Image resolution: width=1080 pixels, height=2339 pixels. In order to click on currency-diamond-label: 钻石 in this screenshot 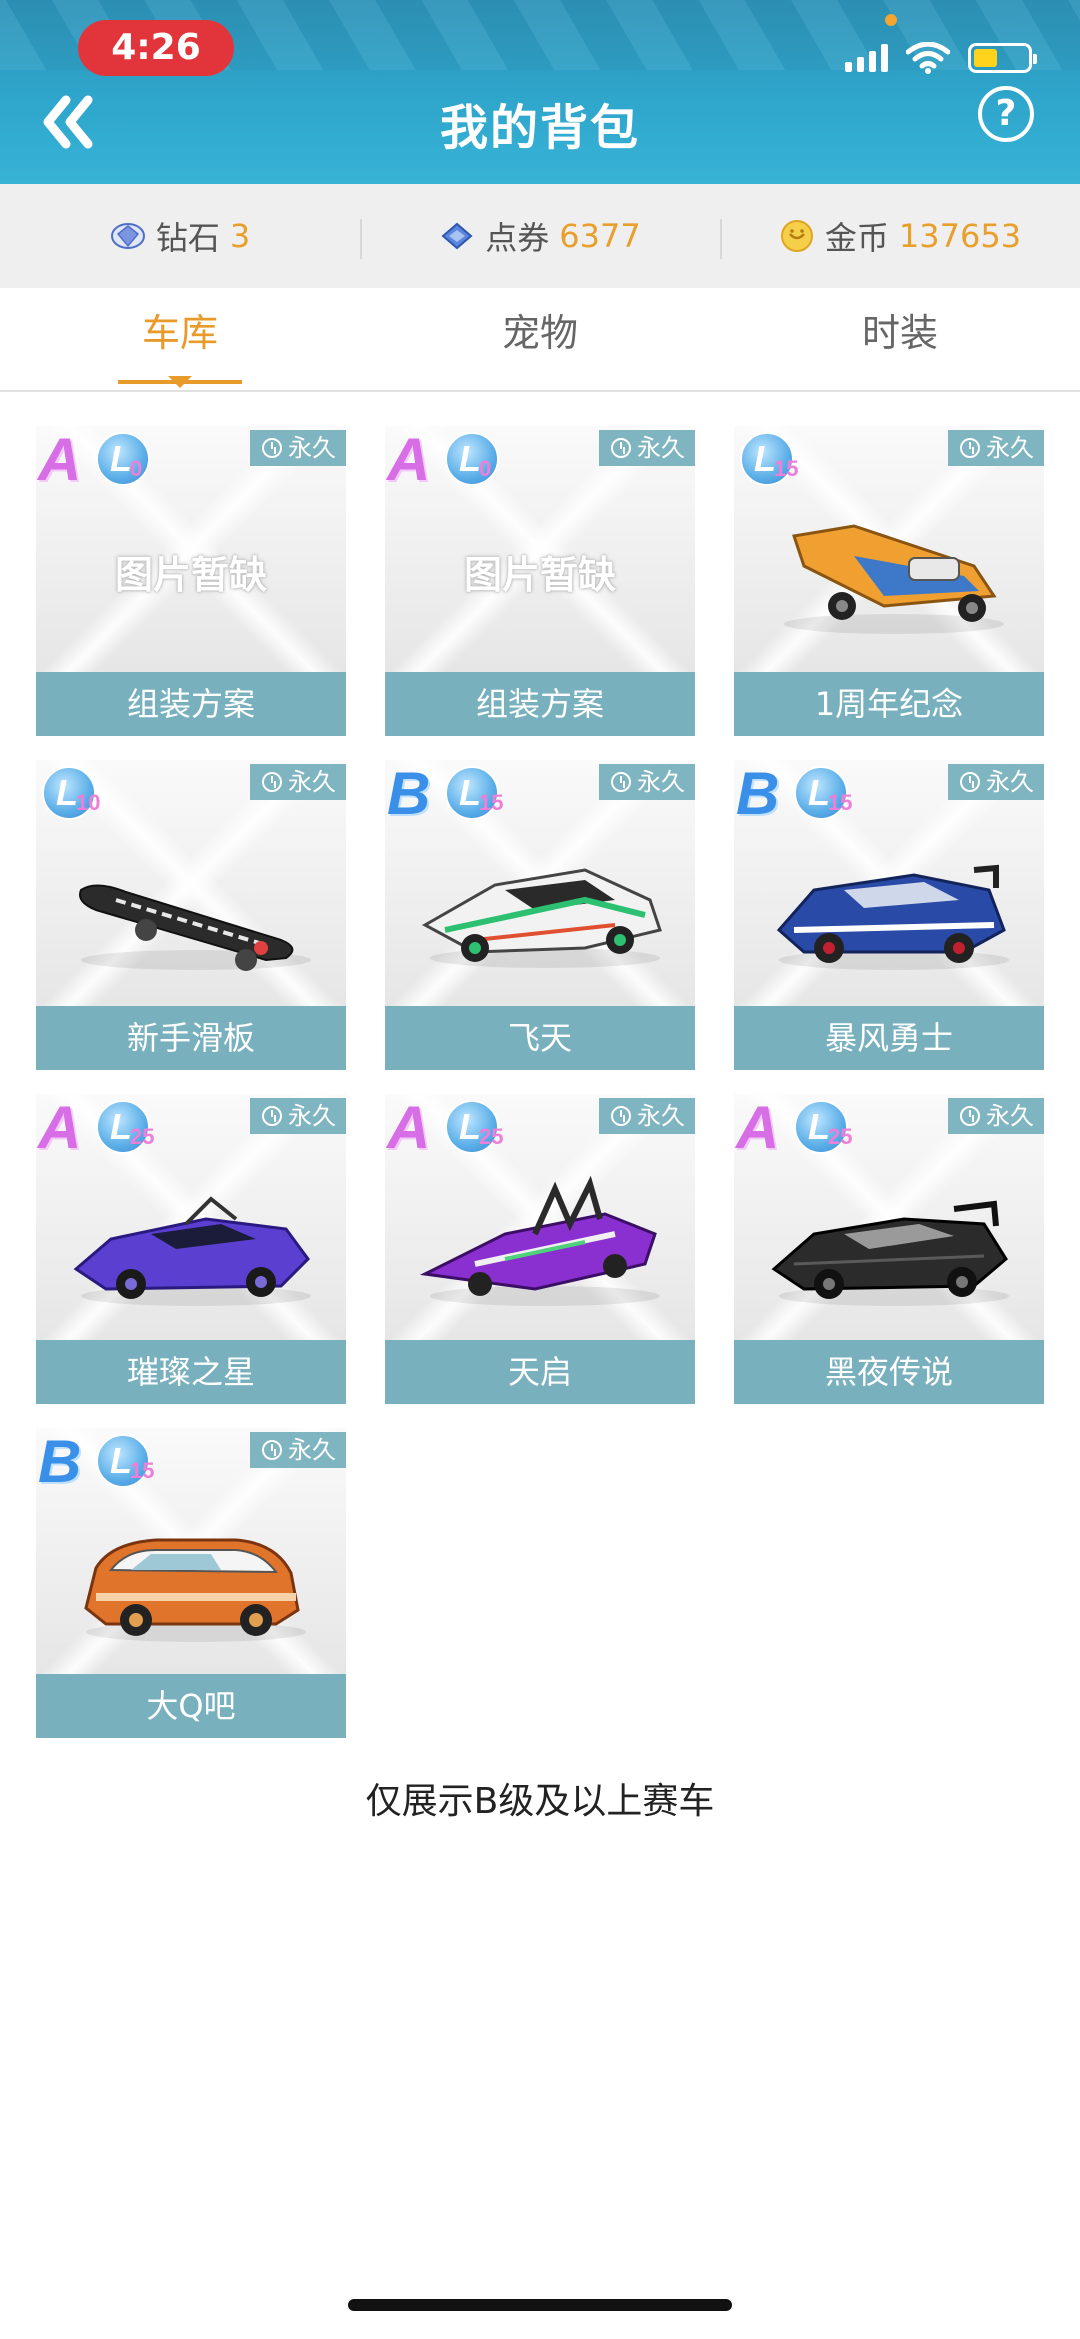, I will do `click(187, 238)`.